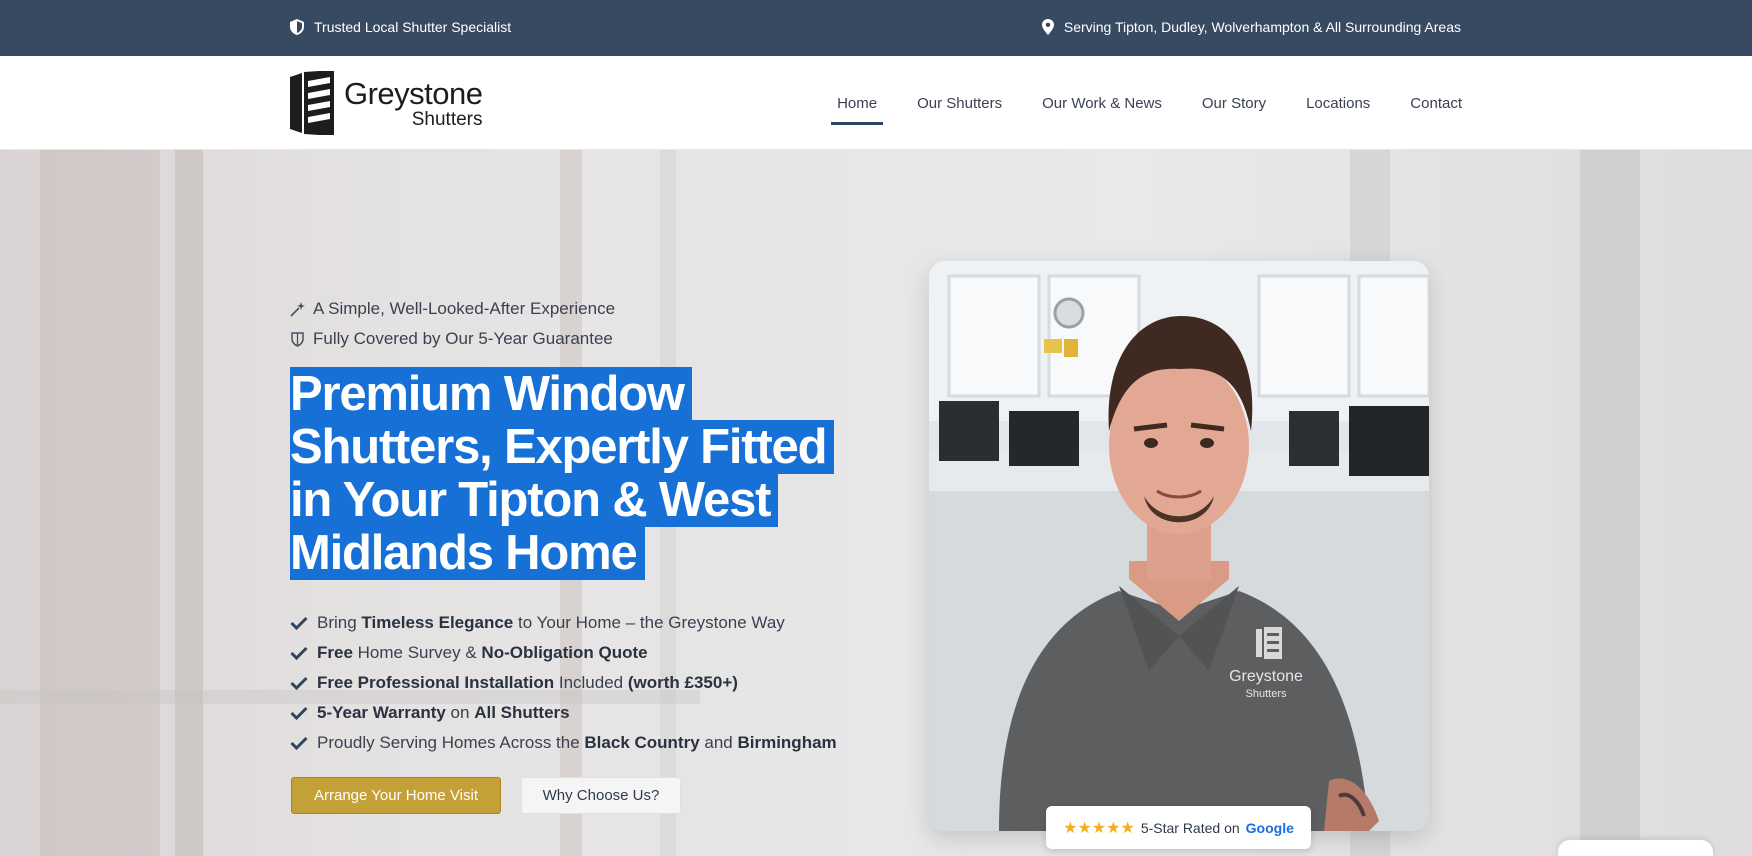 The image size is (1752, 856). I want to click on google-rating-badge: ★★★★★ 5-Star Rated on Google, so click(1178, 827).